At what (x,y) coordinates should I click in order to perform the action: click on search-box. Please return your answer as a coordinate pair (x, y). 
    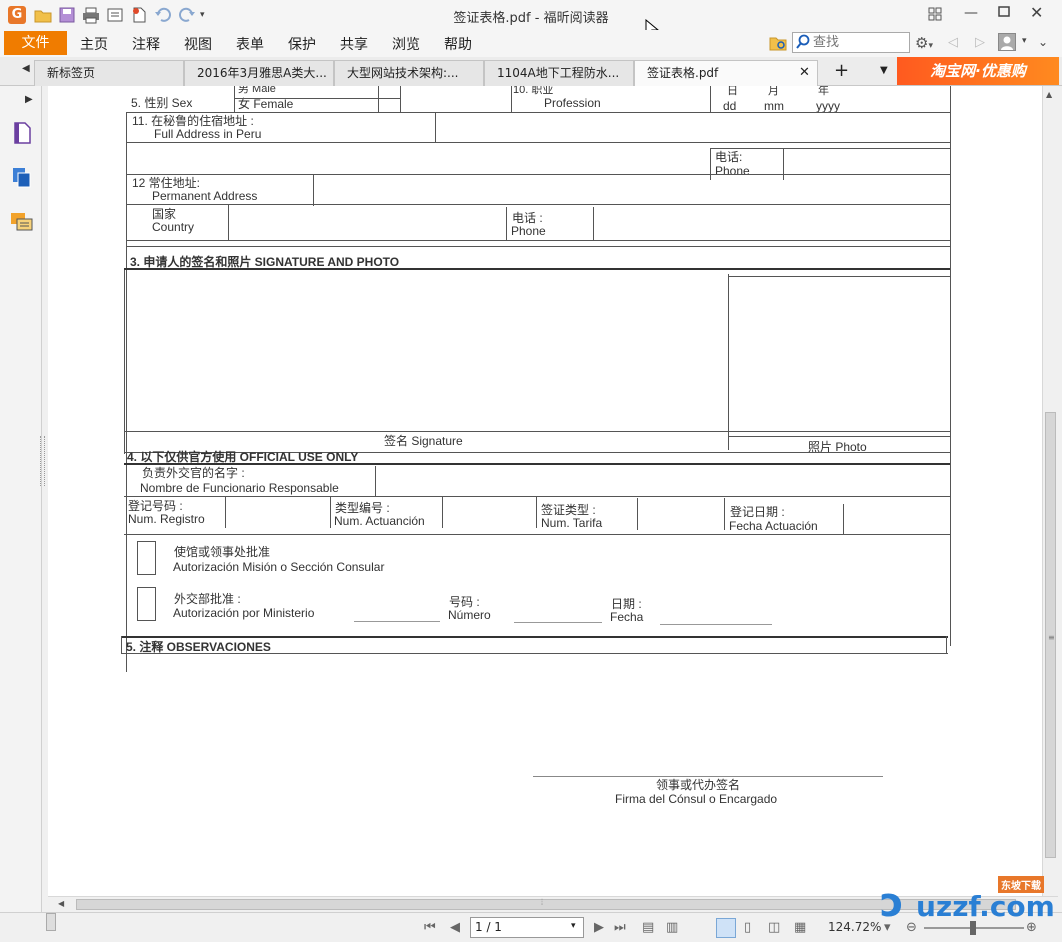
    Looking at the image, I should click on (851, 42).